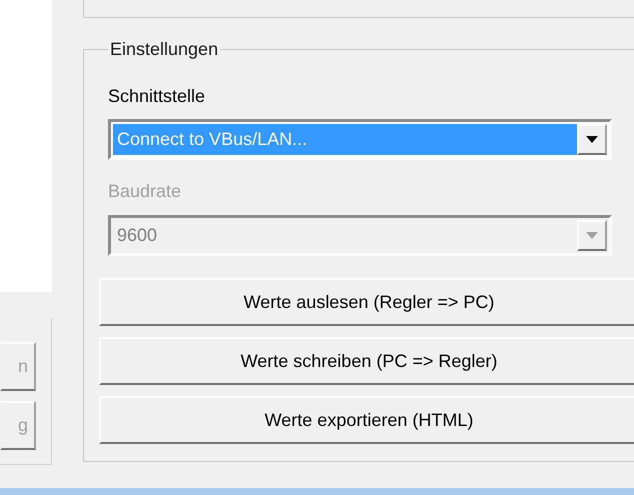 The height and width of the screenshot is (495, 634). Describe the element at coordinates (164, 49) in the screenshot. I see `group-title: Einstellungen` at that location.